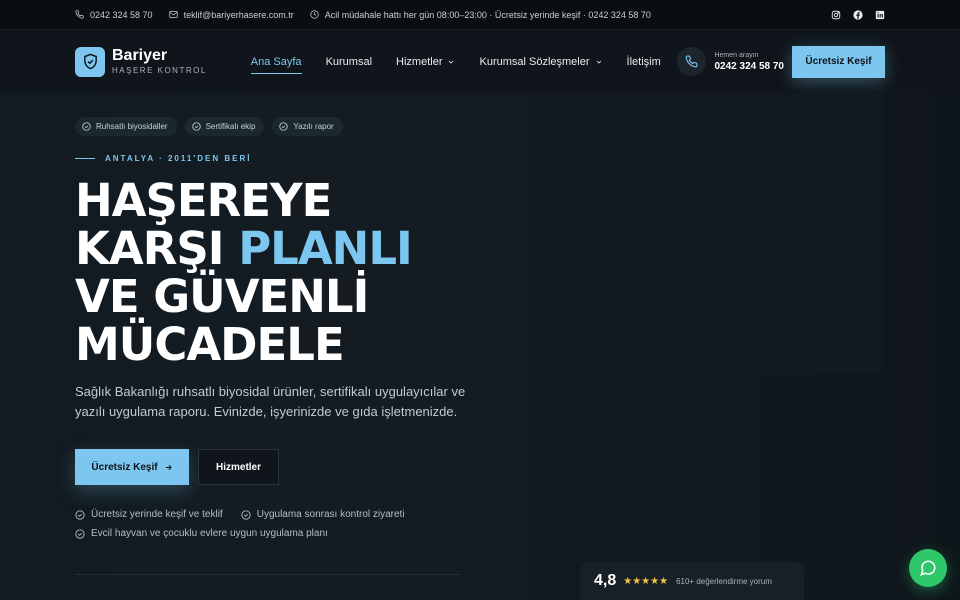 This screenshot has height=600, width=960. I want to click on chip-written-report: Yazılı rapor, so click(307, 126).